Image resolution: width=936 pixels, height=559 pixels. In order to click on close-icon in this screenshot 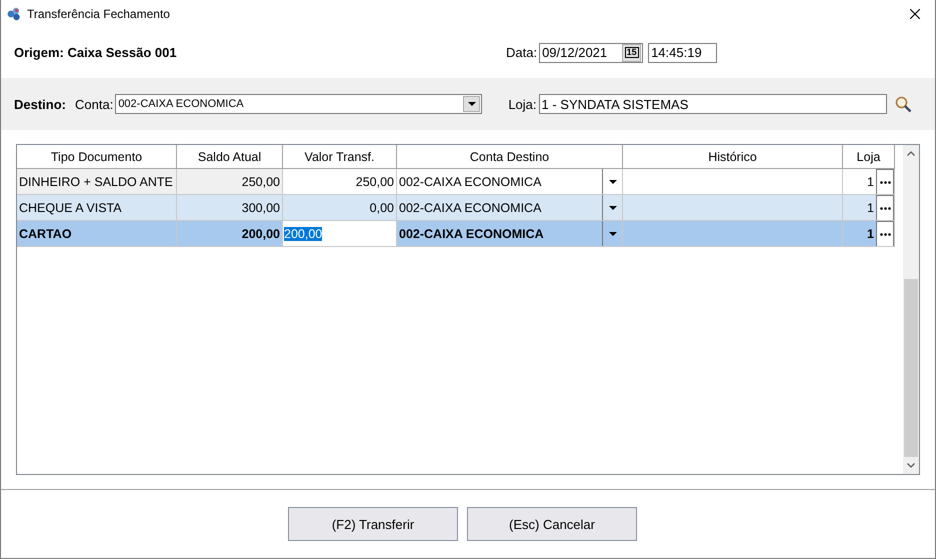, I will do `click(915, 13)`.